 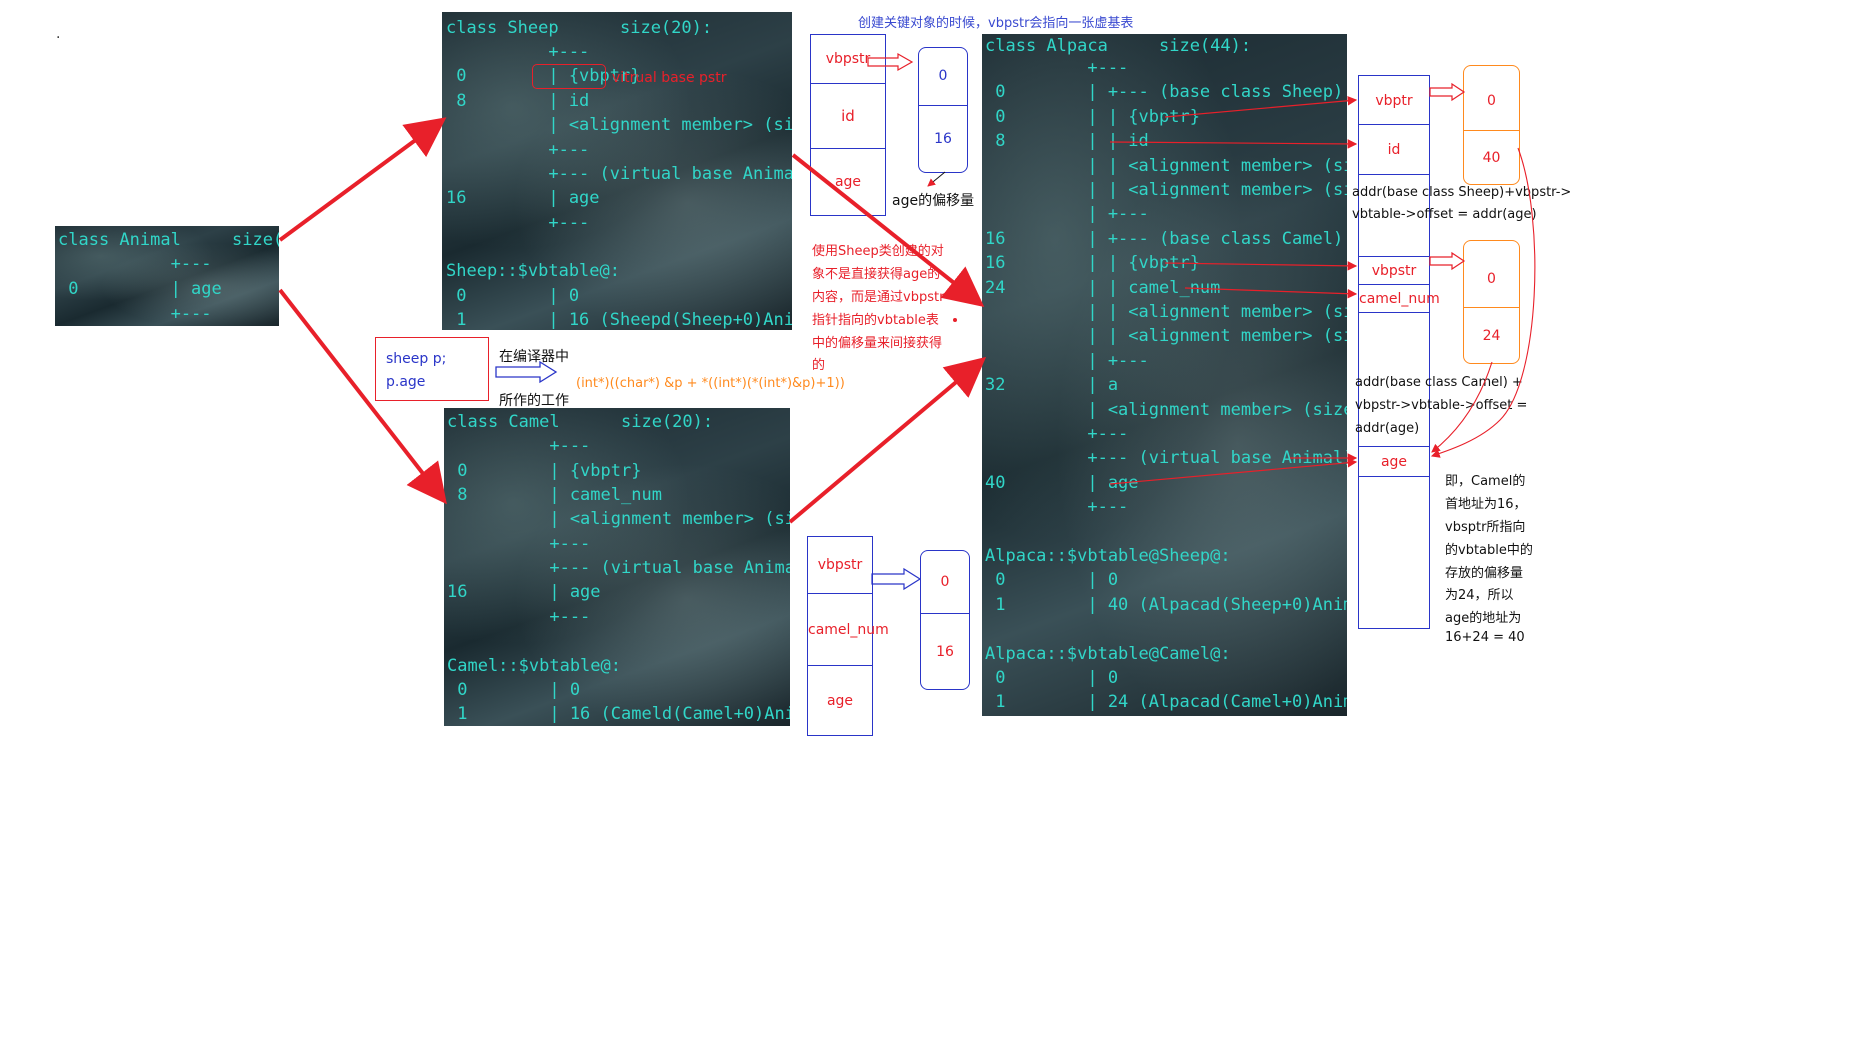 What do you see at coordinates (1271, 293) in the screenshot?
I see `map-camel-num` at bounding box center [1271, 293].